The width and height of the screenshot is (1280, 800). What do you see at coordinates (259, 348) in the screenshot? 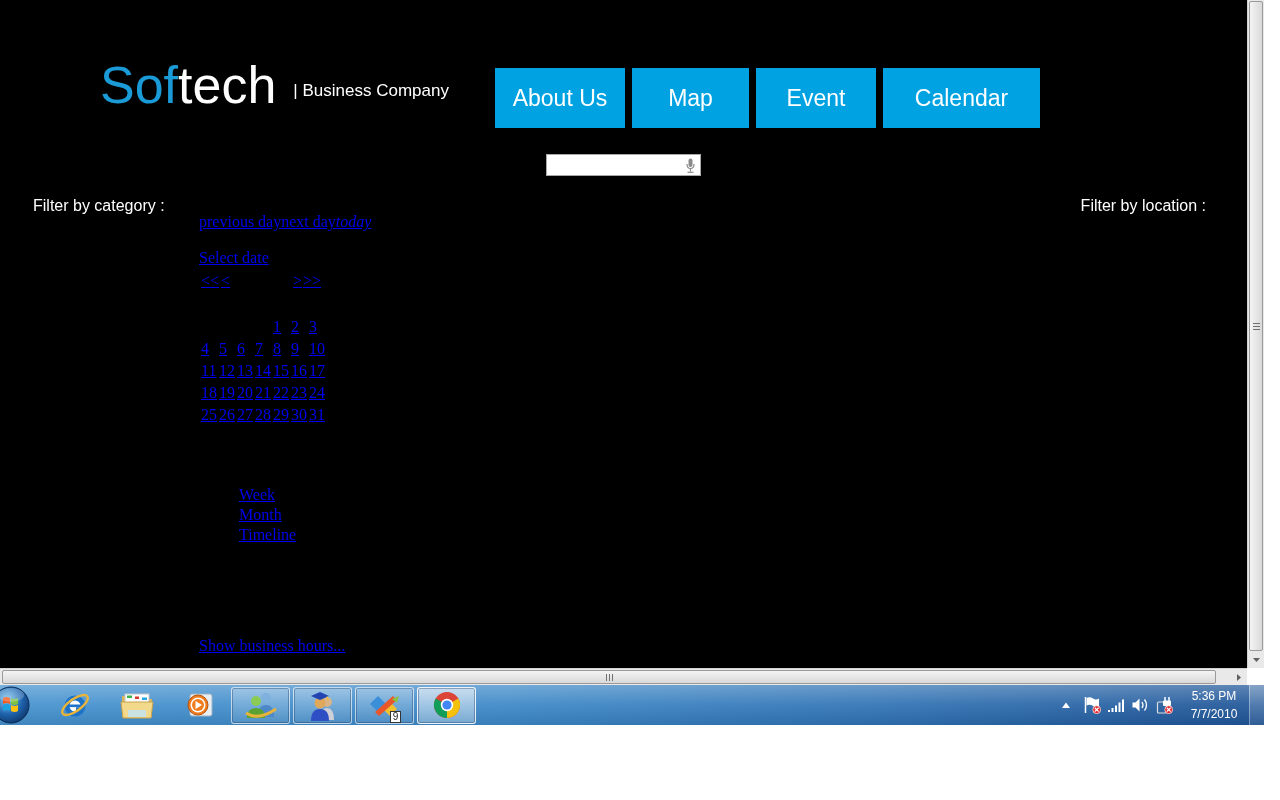
I see `calendar-day-link: 7` at bounding box center [259, 348].